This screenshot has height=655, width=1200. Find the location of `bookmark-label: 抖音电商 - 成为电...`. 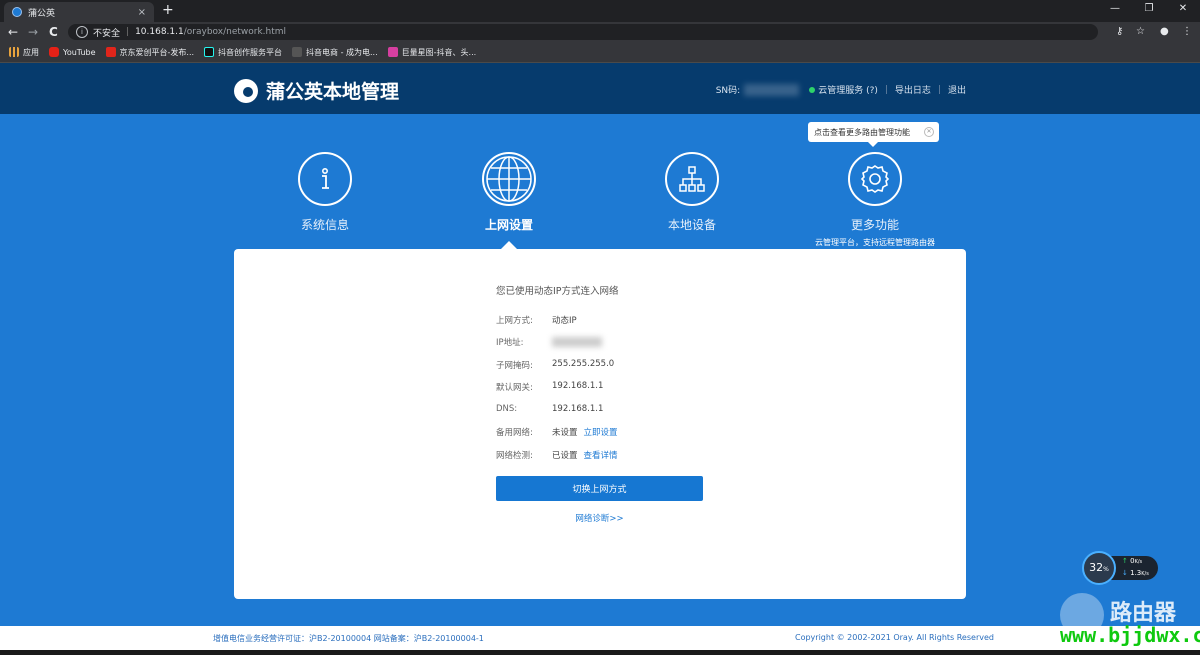

bookmark-label: 抖音电商 - 成为电... is located at coordinates (342, 52).